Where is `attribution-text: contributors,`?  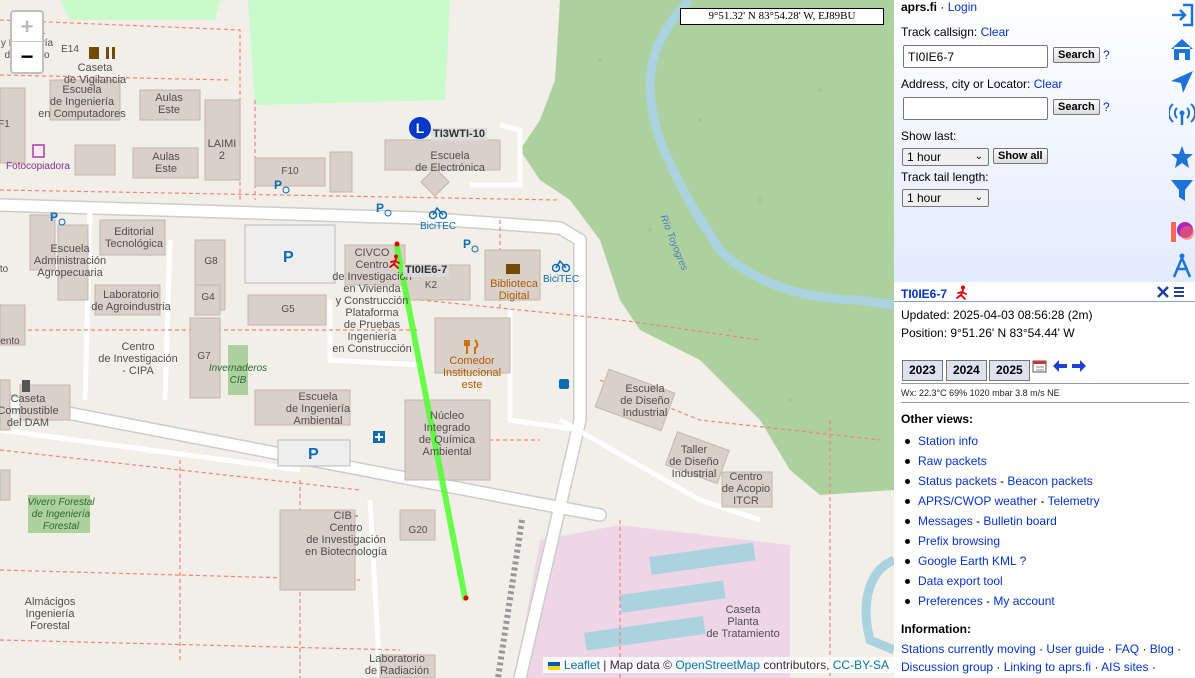
attribution-text: contributors, is located at coordinates (796, 665).